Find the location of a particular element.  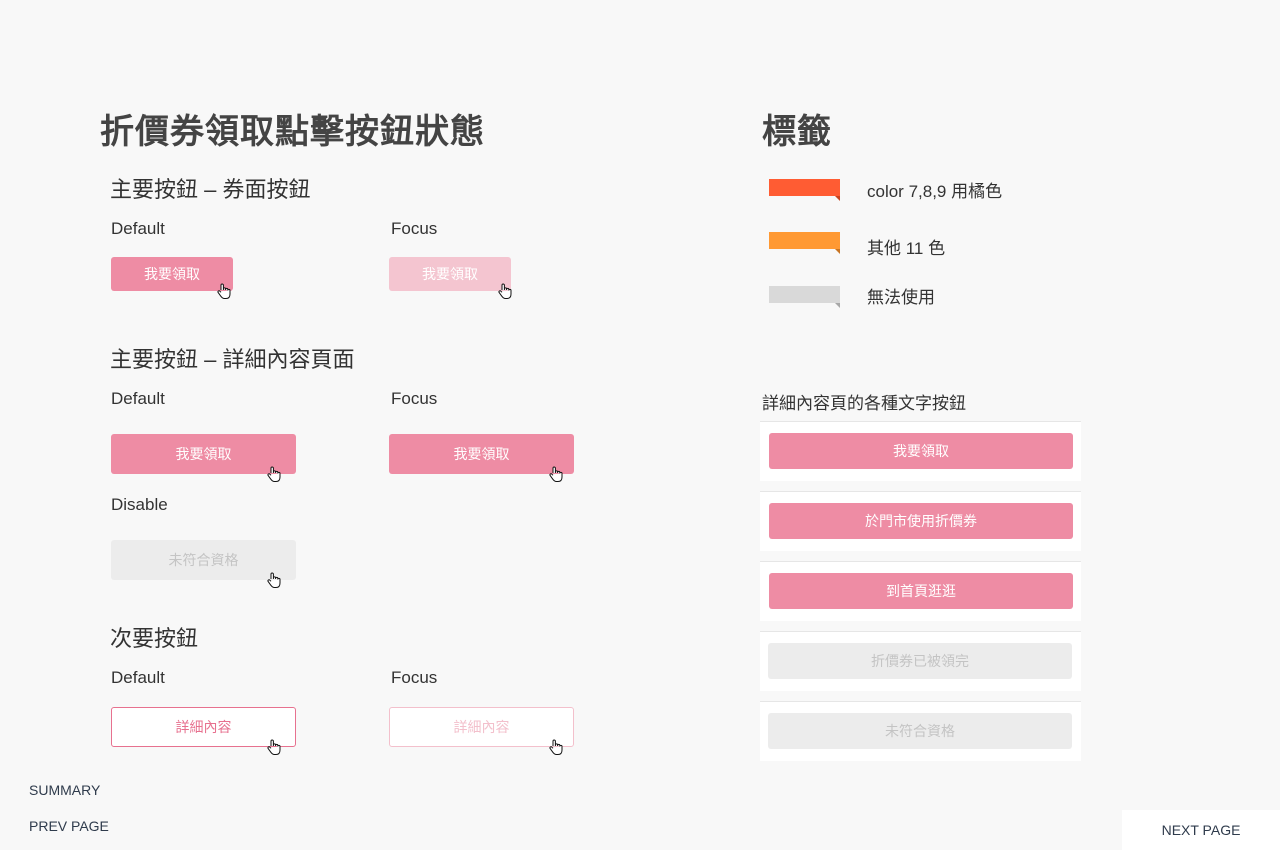

section-heading-coupon-button: 主要按鈕 – 券面按鈕 is located at coordinates (210, 189).